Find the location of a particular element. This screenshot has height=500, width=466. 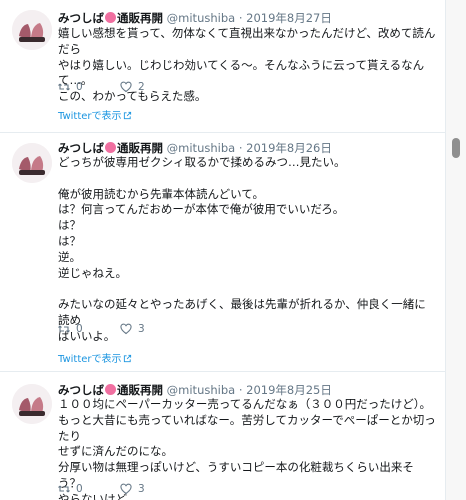

tweet-header: みつしば 通販再開 @mitushiba · 2019年8月25日 is located at coordinates (195, 390).